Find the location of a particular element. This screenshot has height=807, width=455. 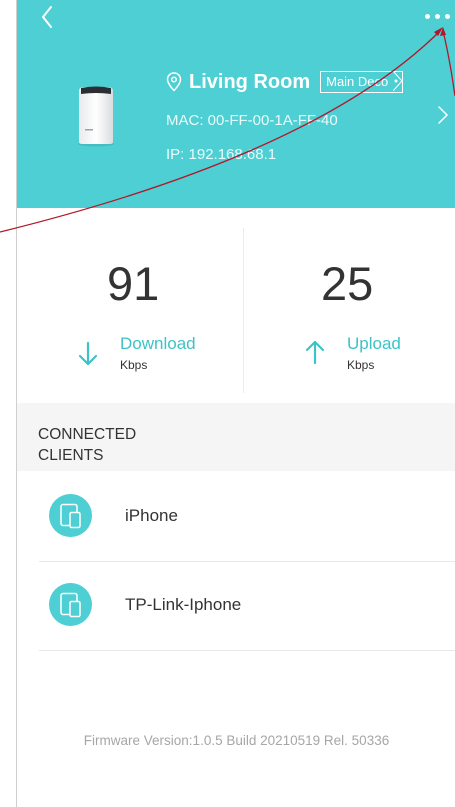

location-name: Living Room is located at coordinates (250, 81).